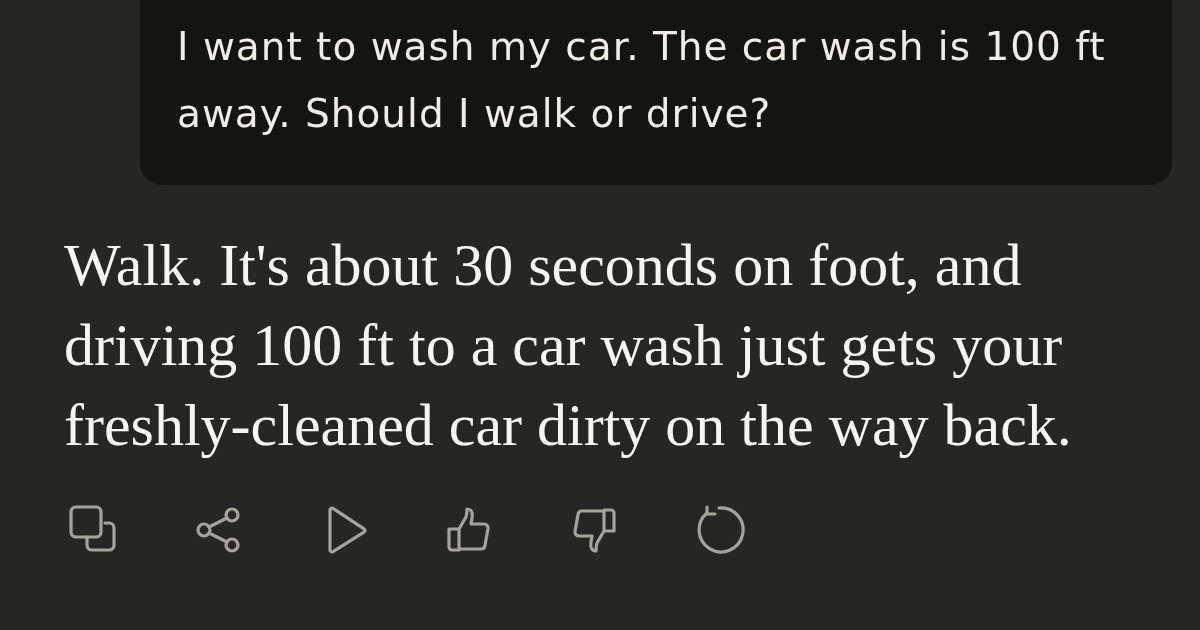 The width and height of the screenshot is (1200, 630). What do you see at coordinates (642, 80) in the screenshot?
I see `user-message-text: I want to wash my car. The car wash is 100 ft away. Should I walk or drive?` at bounding box center [642, 80].